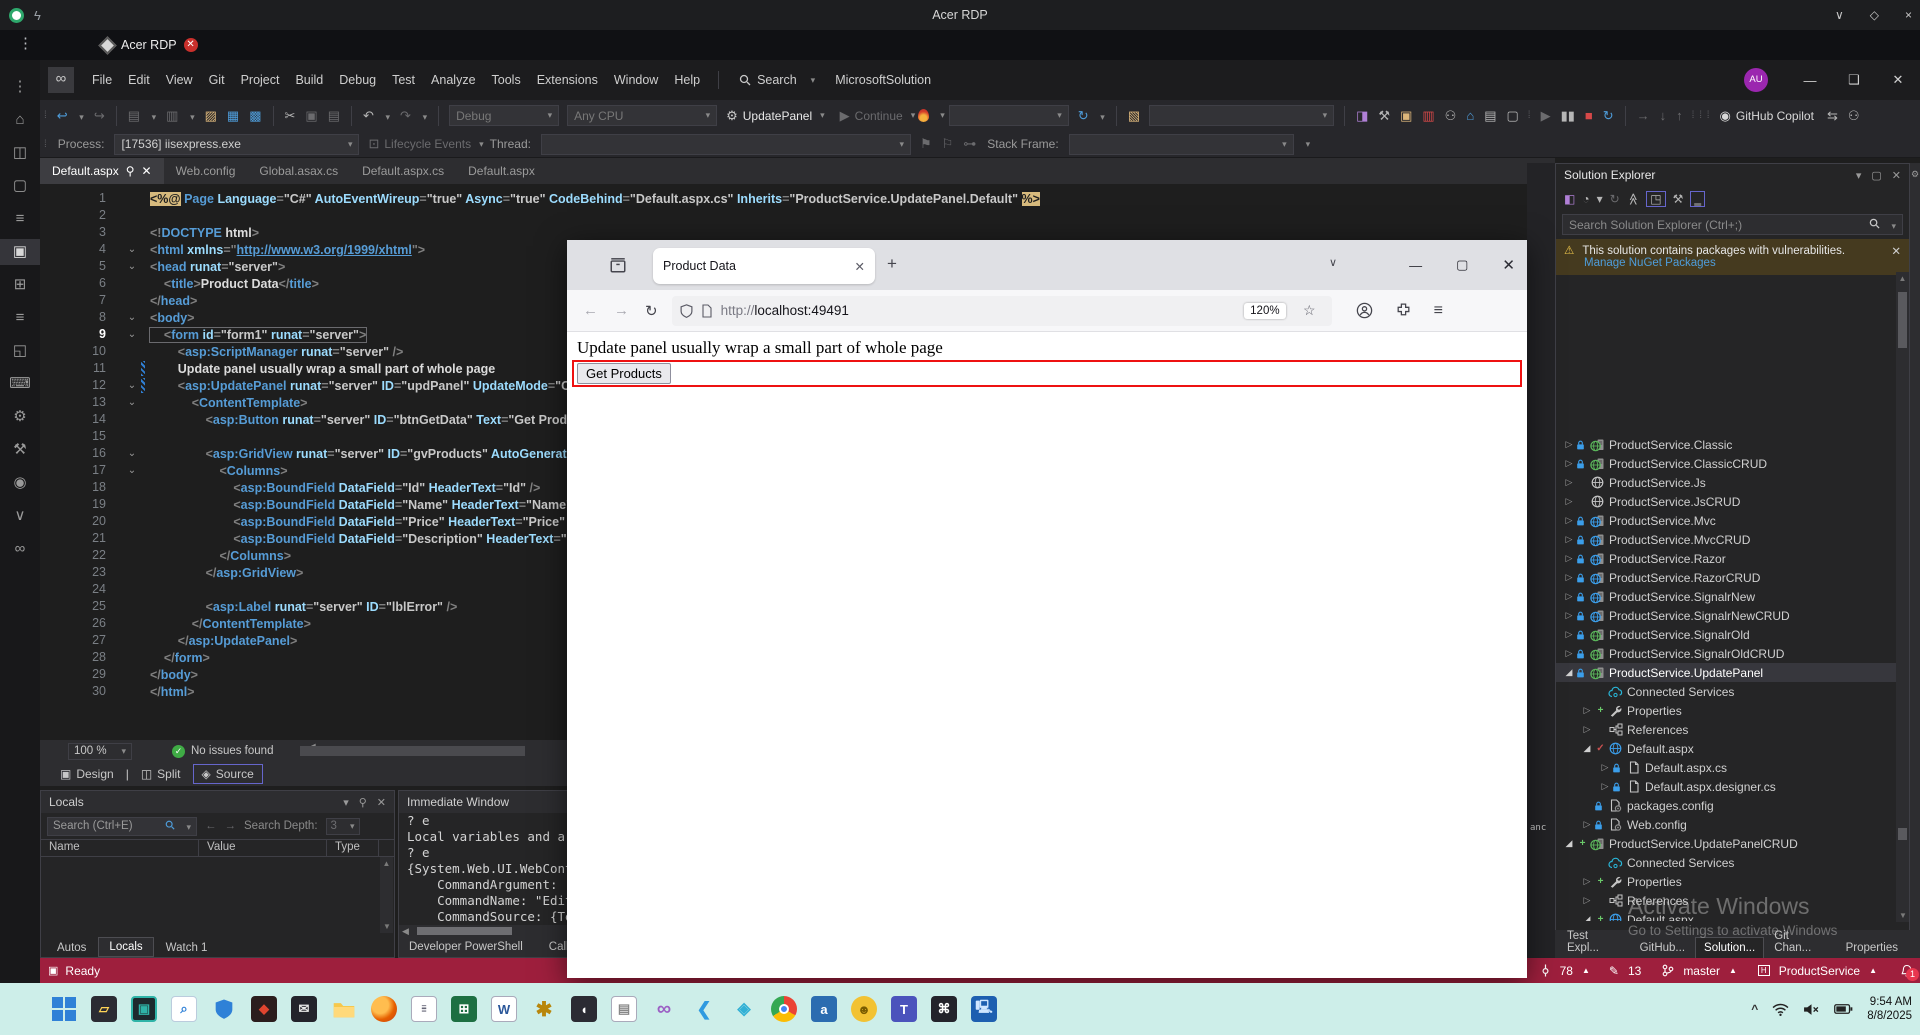 Image resolution: width=1920 pixels, height=1035 pixels. I want to click on open-folder-icon: ▨, so click(211, 116).